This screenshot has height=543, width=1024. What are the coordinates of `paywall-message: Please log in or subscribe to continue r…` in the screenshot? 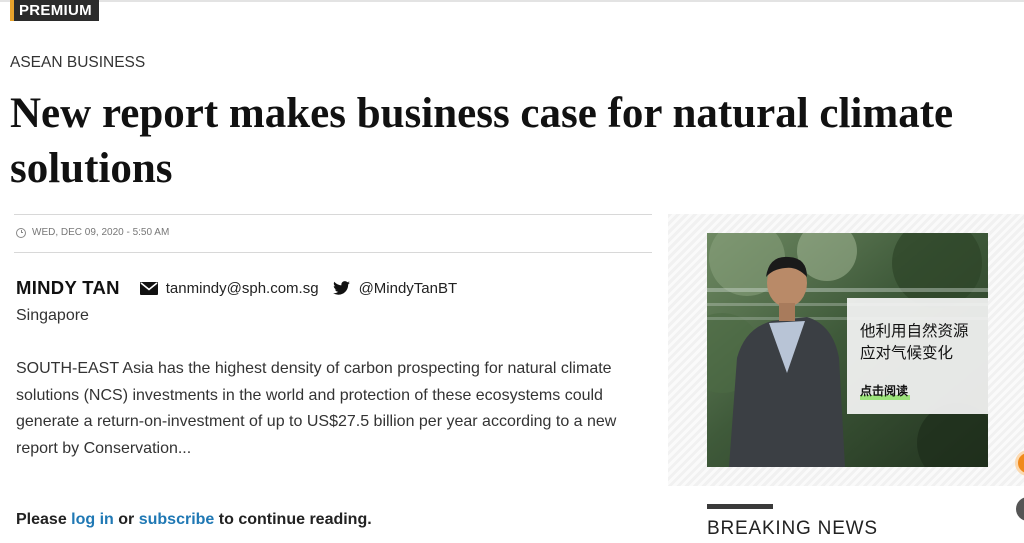 It's located at (194, 520).